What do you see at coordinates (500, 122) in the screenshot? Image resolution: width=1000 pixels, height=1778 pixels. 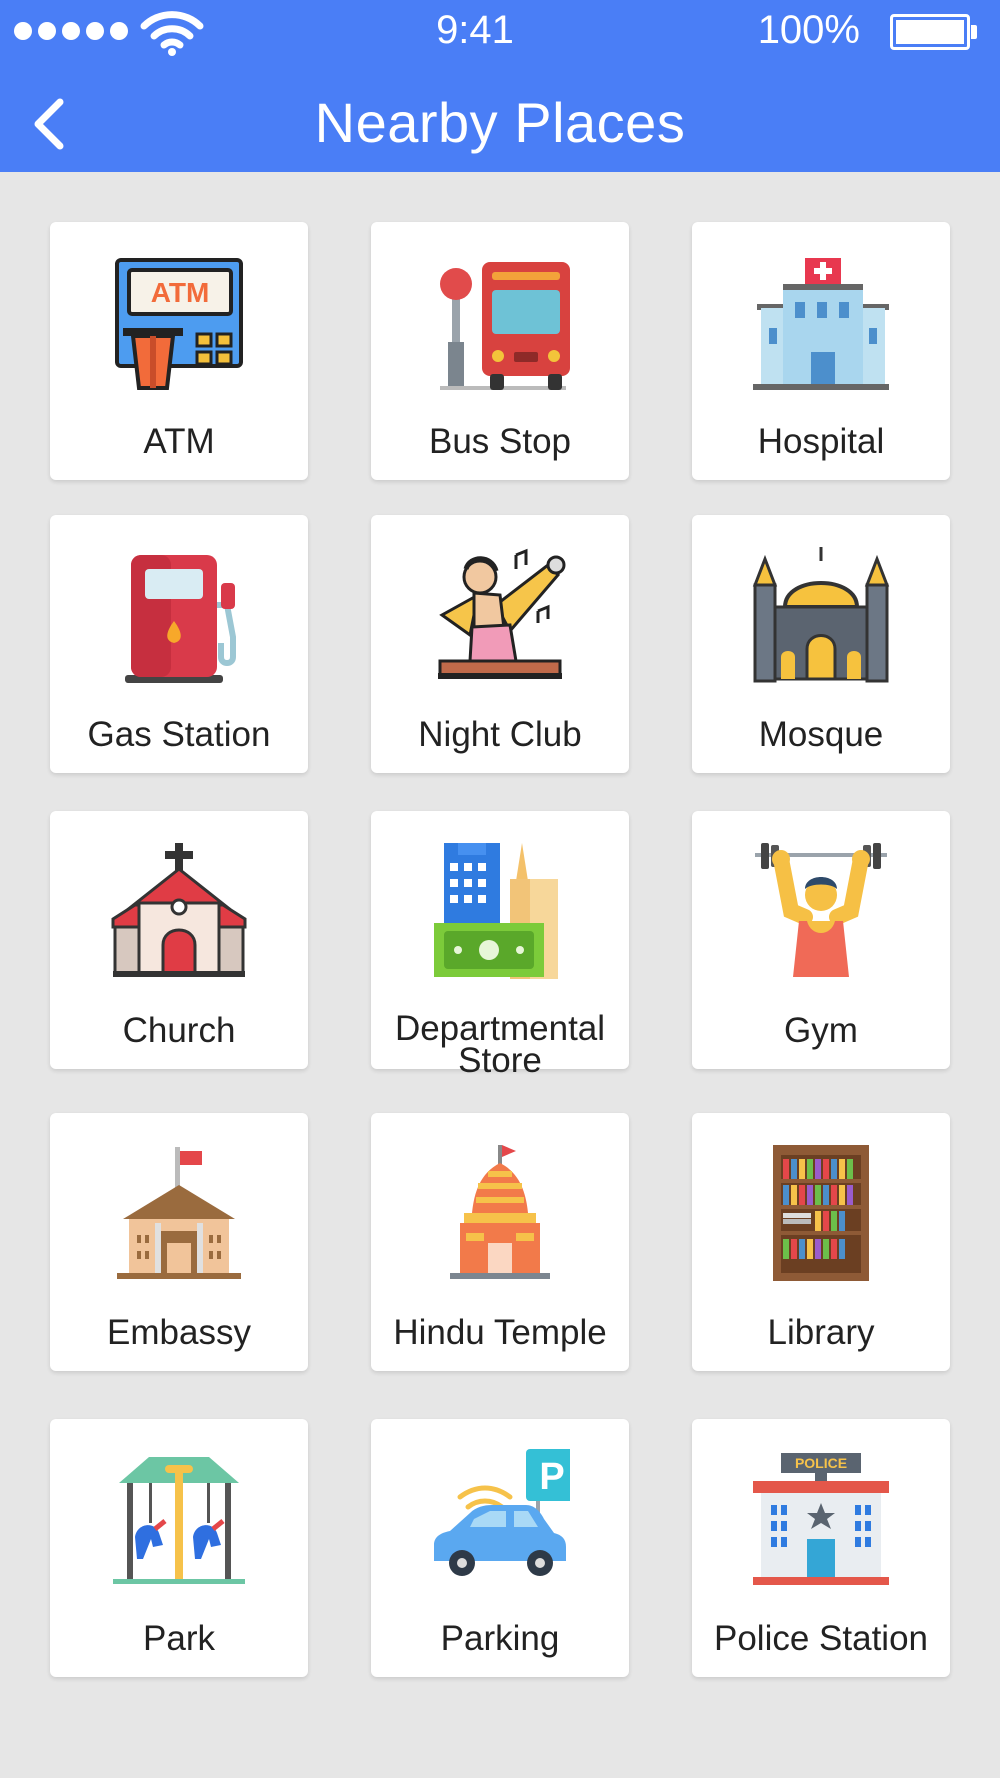 I see `page-title: Nearby Places` at bounding box center [500, 122].